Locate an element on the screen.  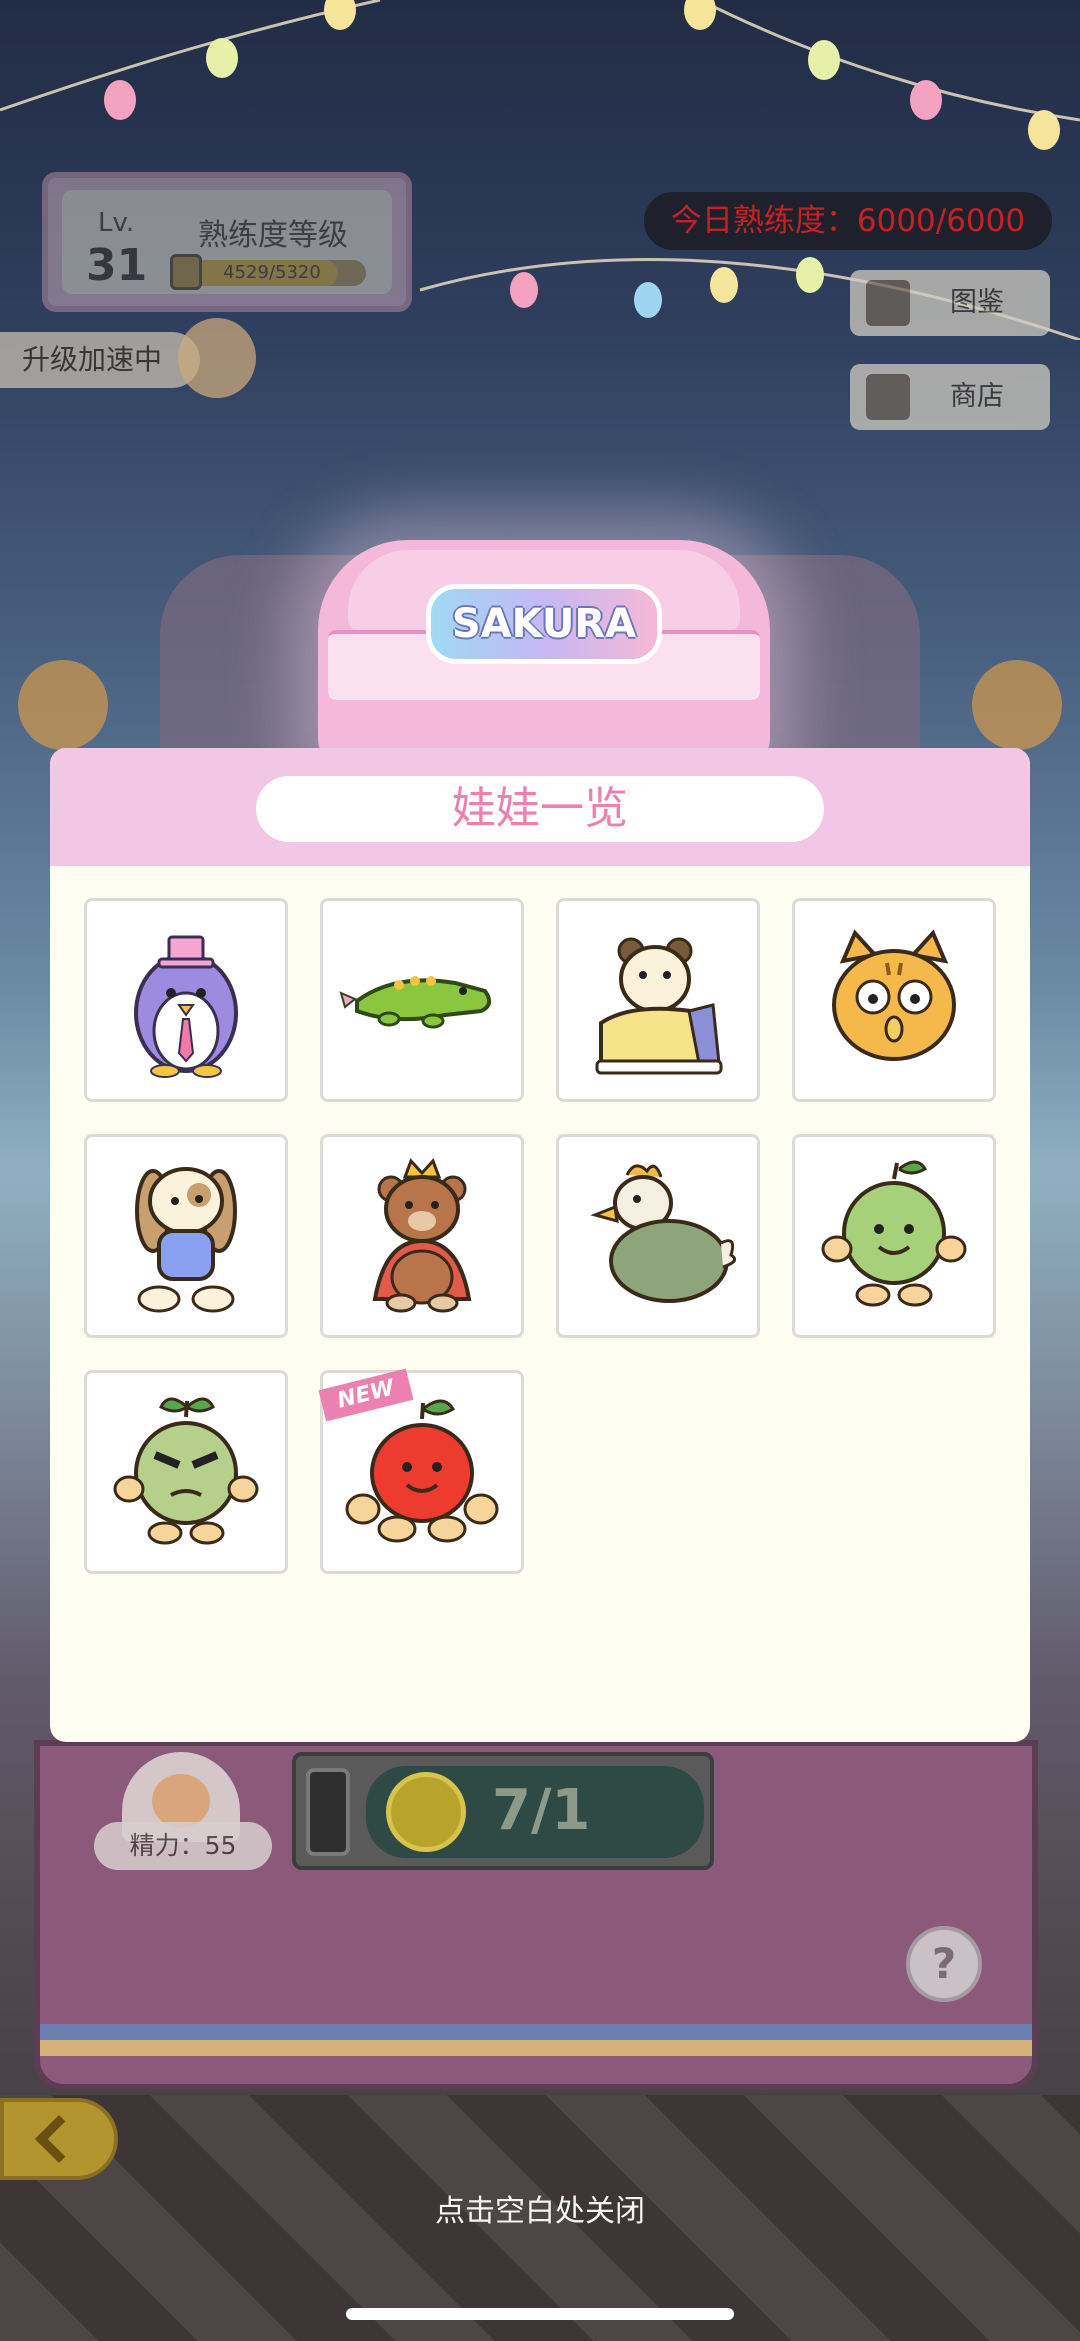
close-hint: 点击空白处关闭 is located at coordinates (540, 2208).